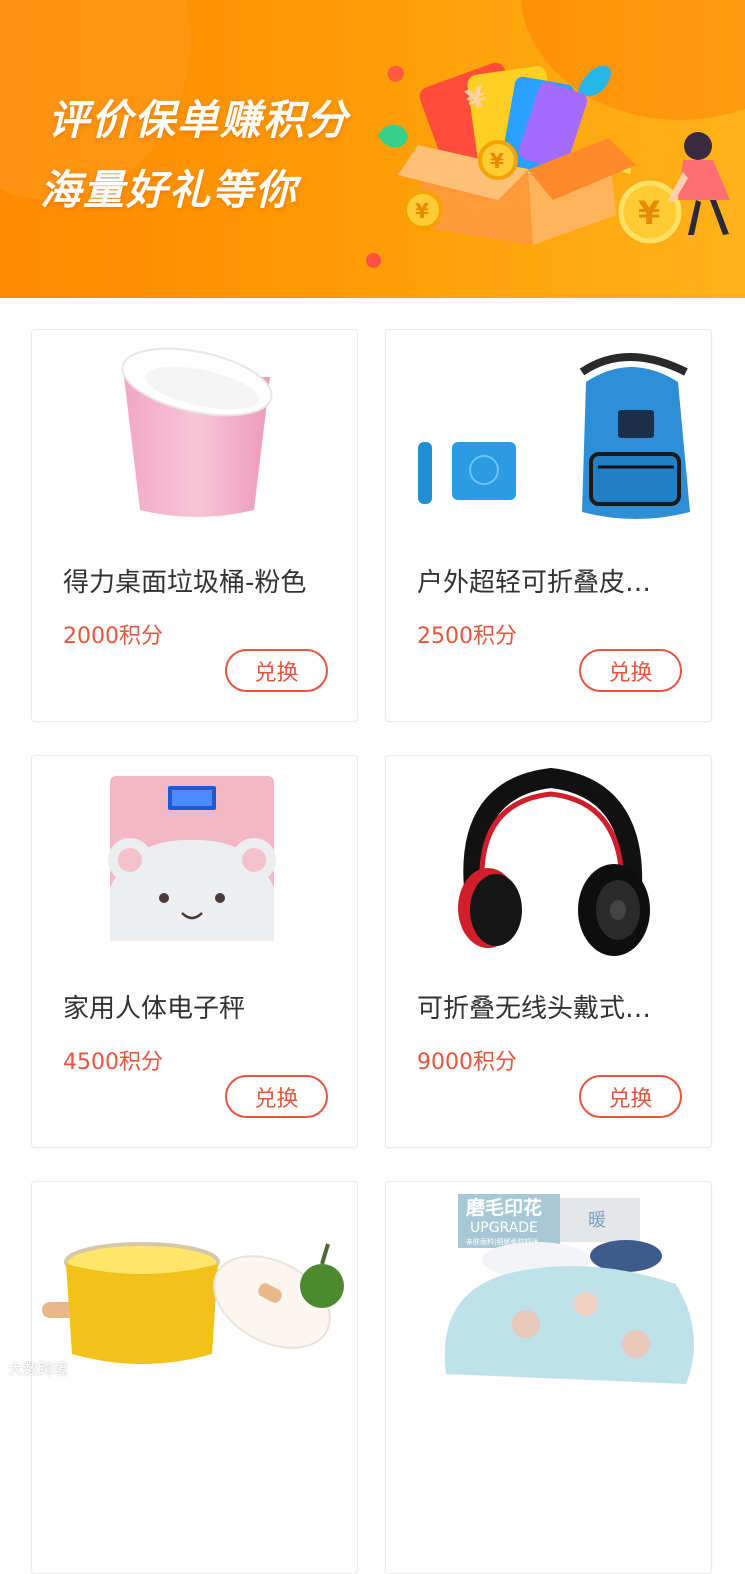 The image size is (745, 1574). What do you see at coordinates (154, 1009) in the screenshot?
I see `product-name: 家用人体电子秤` at bounding box center [154, 1009].